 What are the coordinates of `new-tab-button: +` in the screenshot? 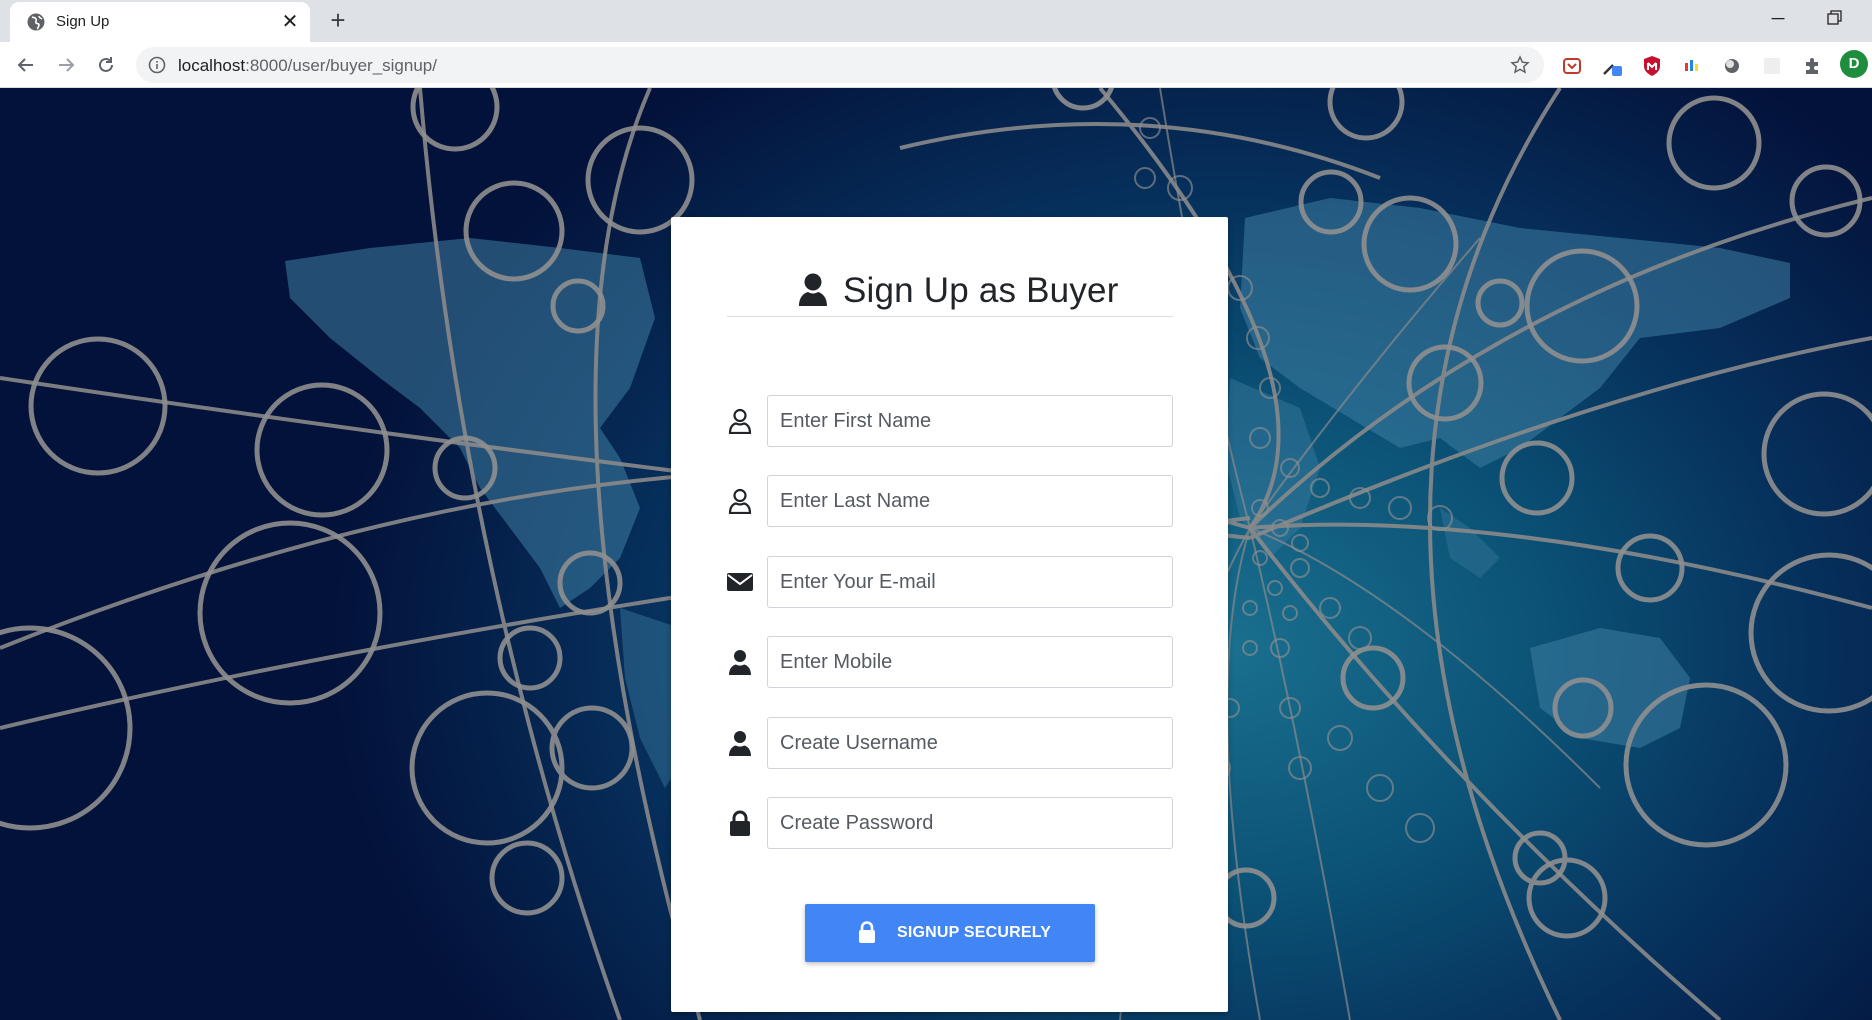 It's located at (338, 20).